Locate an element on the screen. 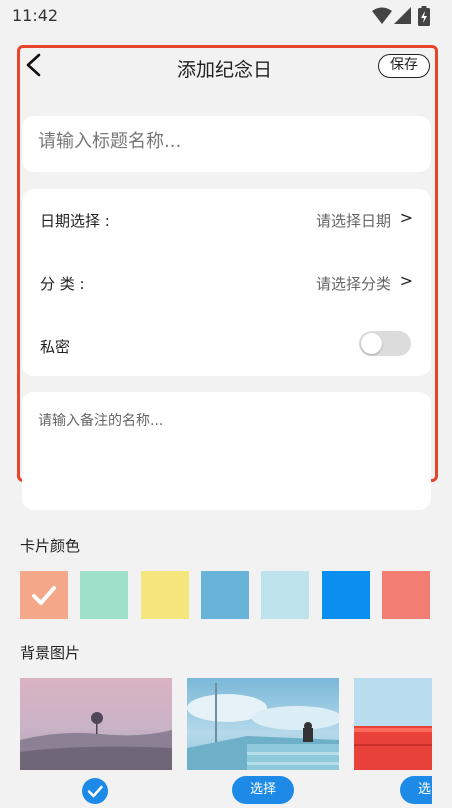 This screenshot has width=452, height=808. signal-icon is located at coordinates (402, 15).